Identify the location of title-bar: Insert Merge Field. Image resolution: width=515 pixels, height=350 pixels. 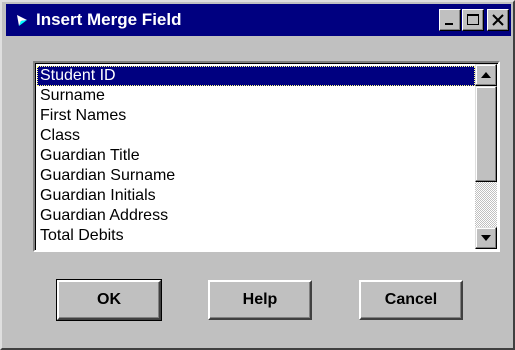
(258, 20).